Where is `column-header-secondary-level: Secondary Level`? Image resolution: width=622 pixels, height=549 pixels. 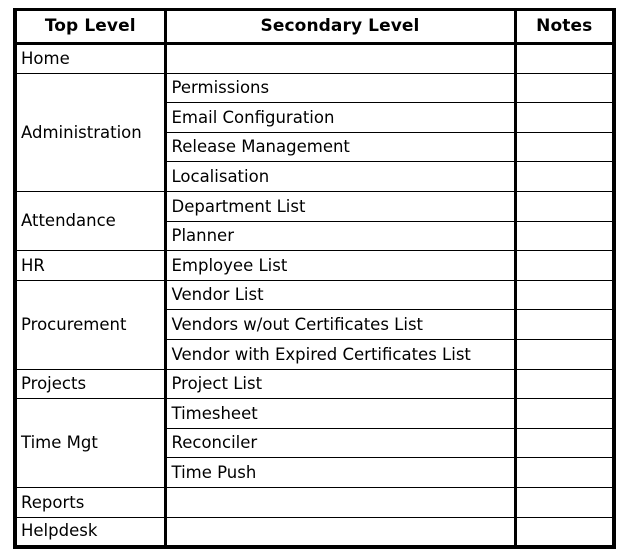
column-header-secondary-level: Secondary Level is located at coordinates (340, 26).